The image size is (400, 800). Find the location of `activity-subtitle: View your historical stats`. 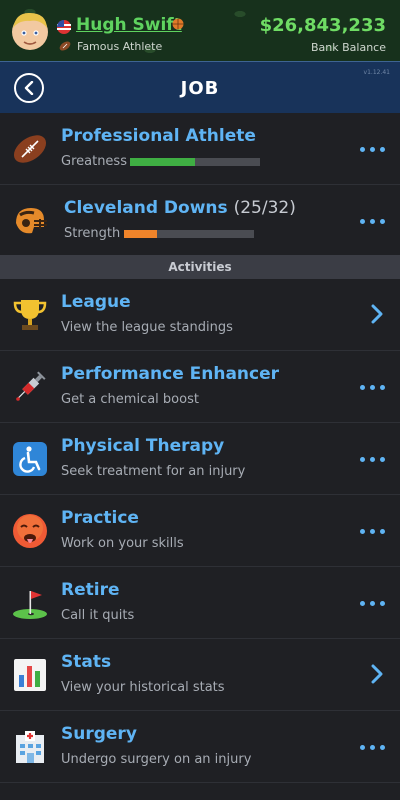

activity-subtitle: View your historical stats is located at coordinates (143, 687).